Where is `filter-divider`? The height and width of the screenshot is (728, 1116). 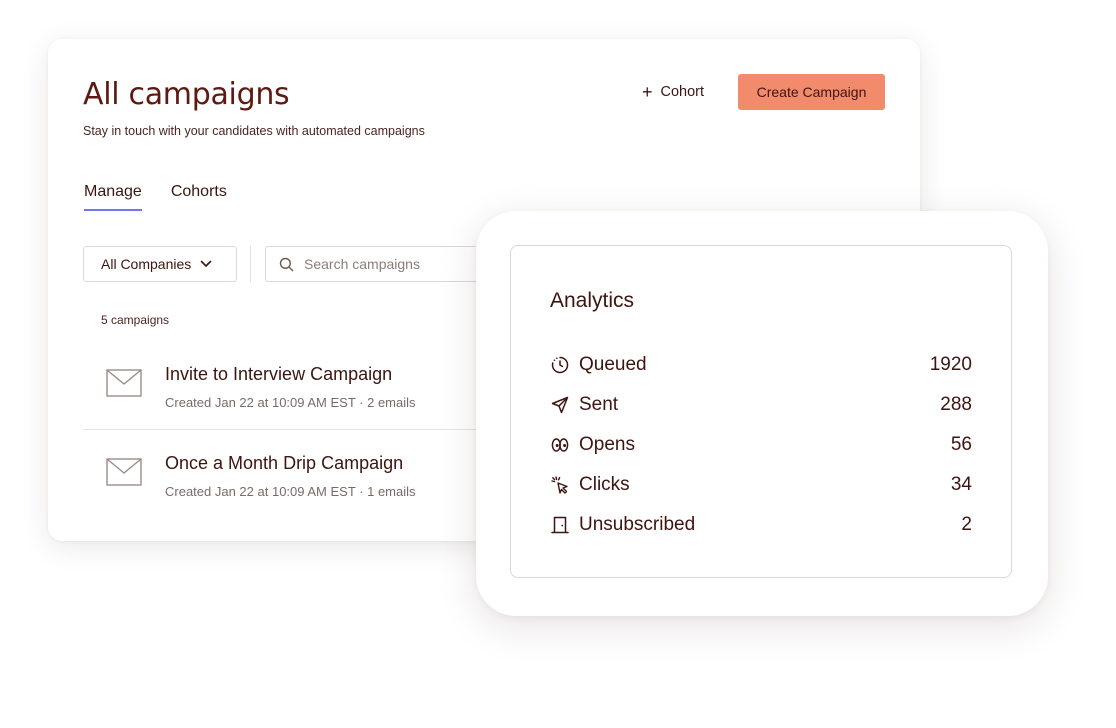
filter-divider is located at coordinates (250, 264).